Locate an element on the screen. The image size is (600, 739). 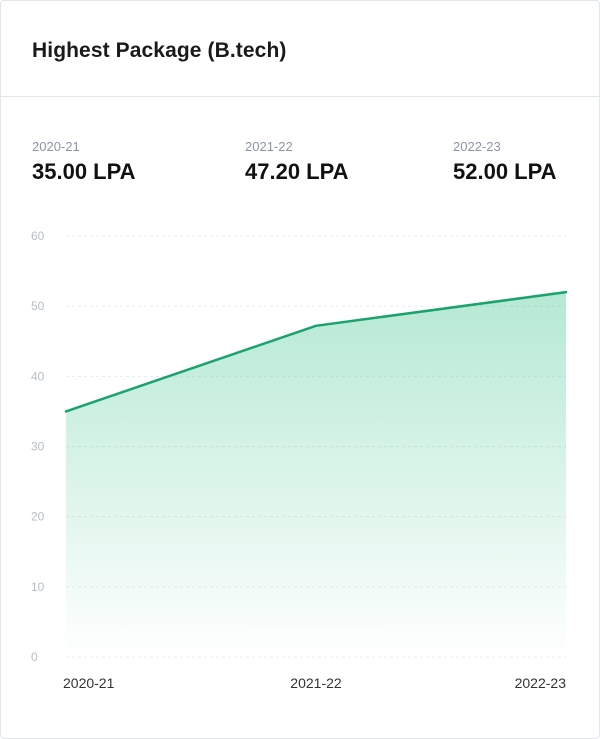
y-axis-ticks: 0 10 20 30 40 50 60 is located at coordinates (38, 446).